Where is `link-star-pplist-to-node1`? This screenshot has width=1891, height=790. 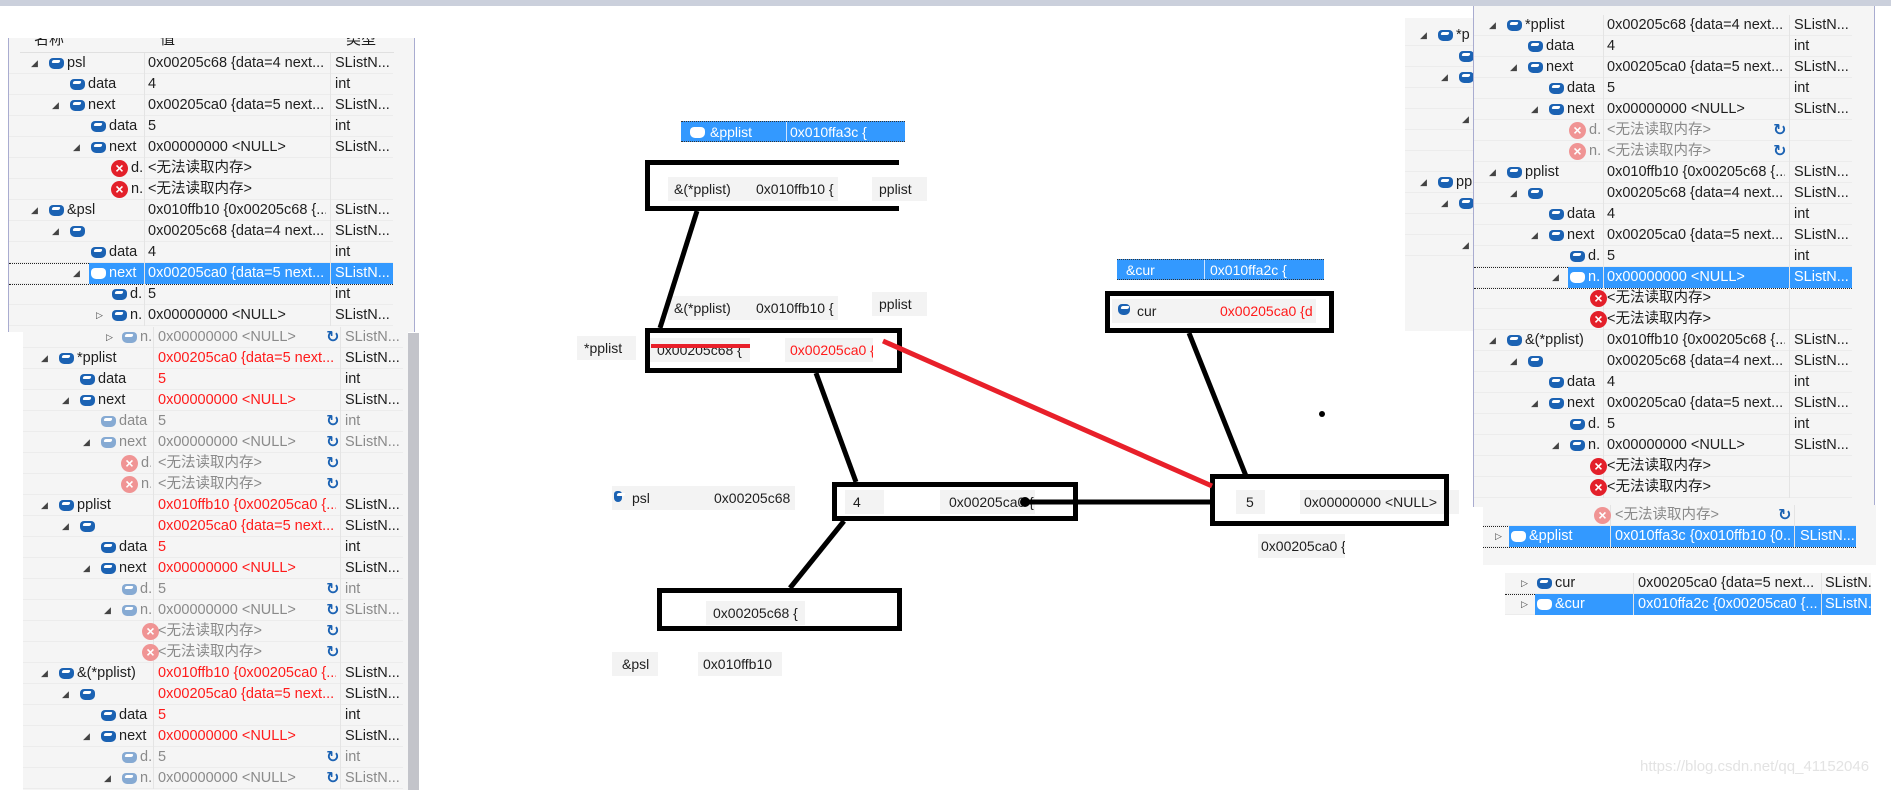
link-star-pplist-to-node1 is located at coordinates (836, 427).